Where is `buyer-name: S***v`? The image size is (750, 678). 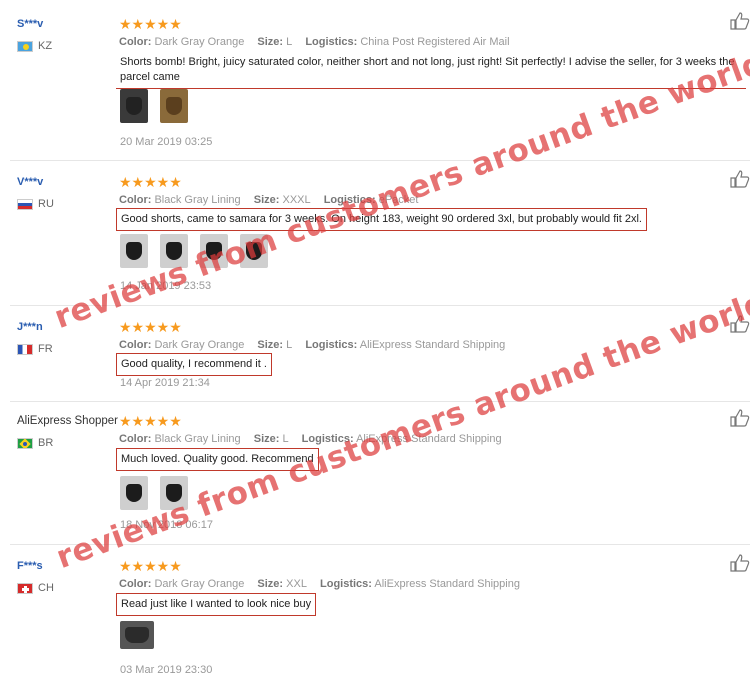 buyer-name: S***v is located at coordinates (30, 24).